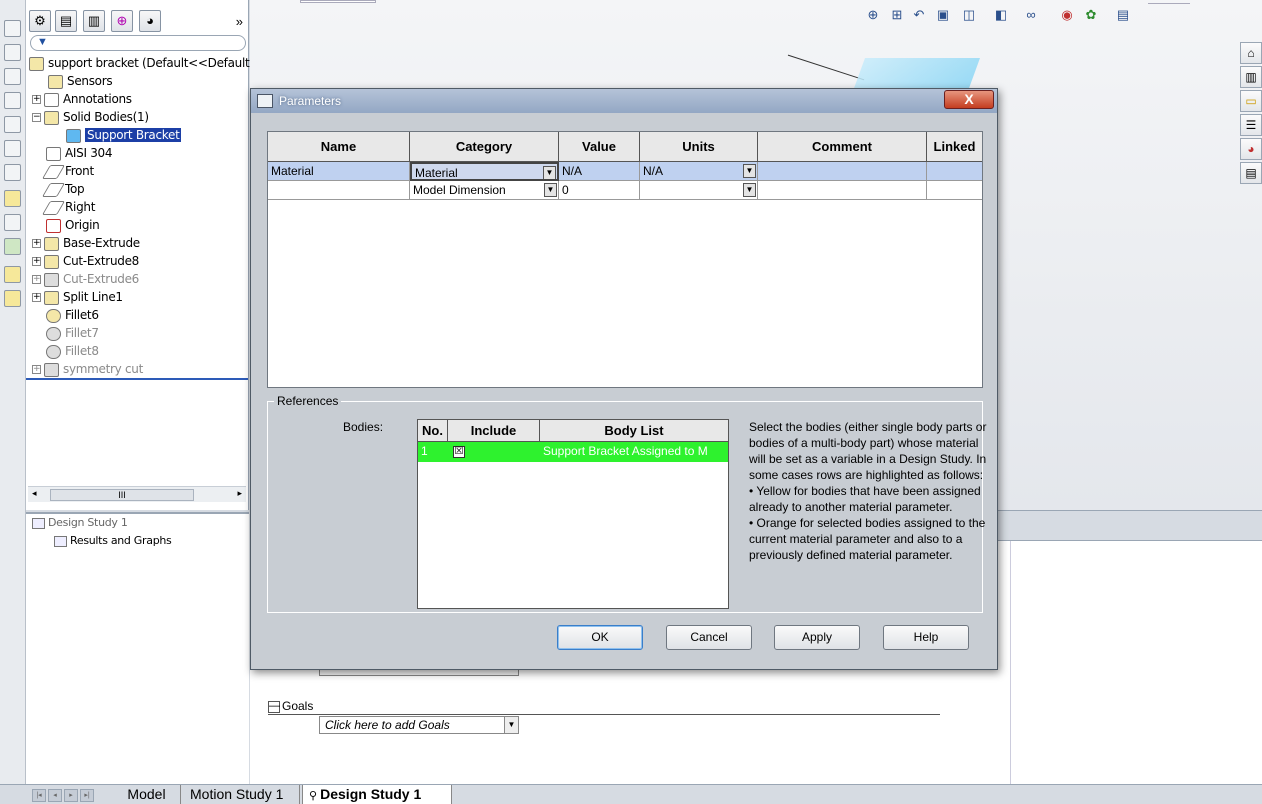 This screenshot has height=804, width=1262. I want to click on help-button: Help, so click(926, 637).